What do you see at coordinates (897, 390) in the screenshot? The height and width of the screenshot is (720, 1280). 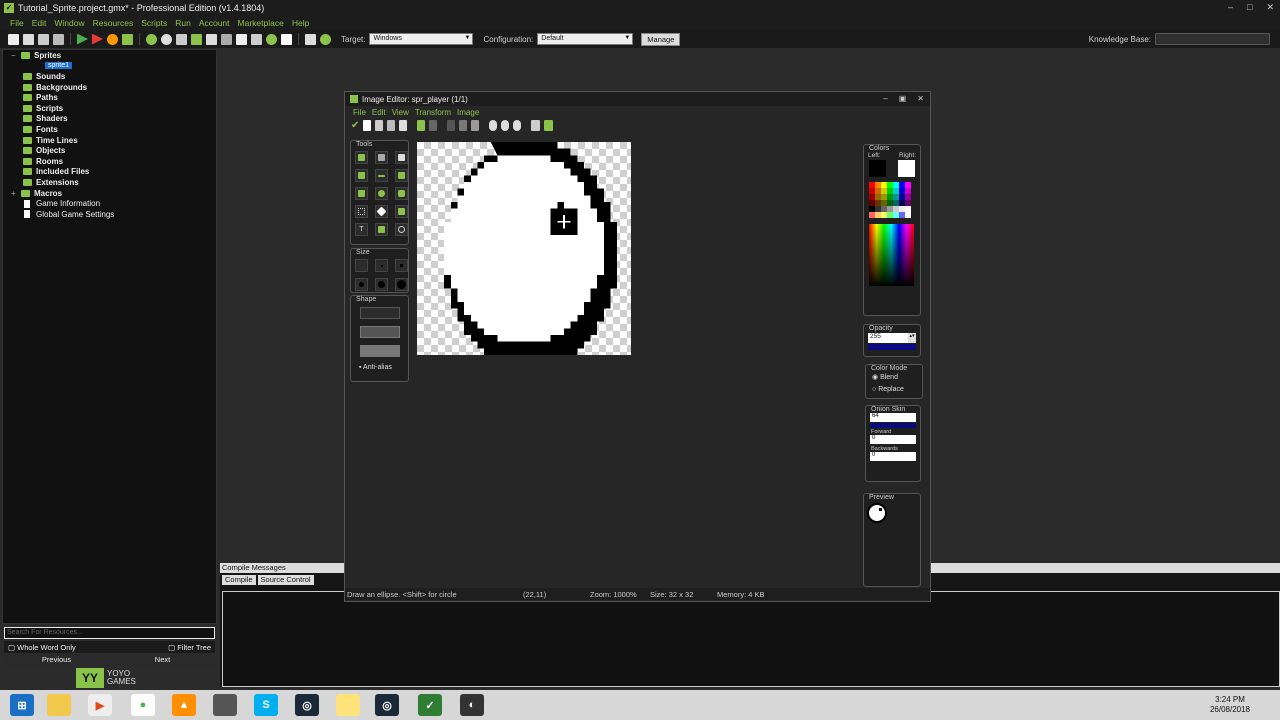 I see `replace-radio: ○ Replace` at bounding box center [897, 390].